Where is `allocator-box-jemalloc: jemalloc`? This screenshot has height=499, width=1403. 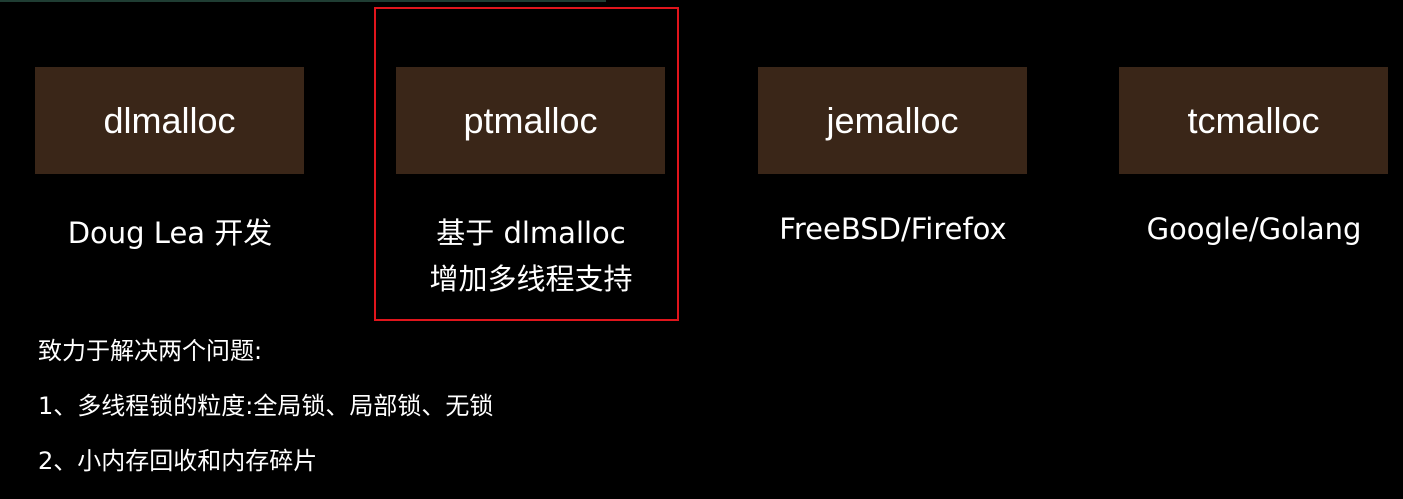
allocator-box-jemalloc: jemalloc is located at coordinates (892, 120).